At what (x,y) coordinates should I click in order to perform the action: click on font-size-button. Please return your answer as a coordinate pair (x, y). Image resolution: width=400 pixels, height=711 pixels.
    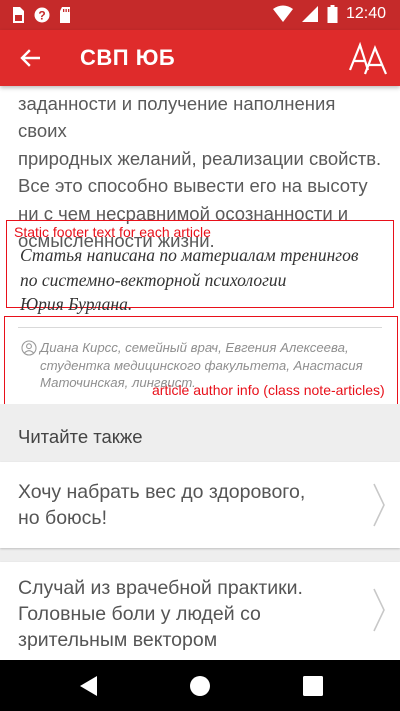
    Looking at the image, I should click on (368, 58).